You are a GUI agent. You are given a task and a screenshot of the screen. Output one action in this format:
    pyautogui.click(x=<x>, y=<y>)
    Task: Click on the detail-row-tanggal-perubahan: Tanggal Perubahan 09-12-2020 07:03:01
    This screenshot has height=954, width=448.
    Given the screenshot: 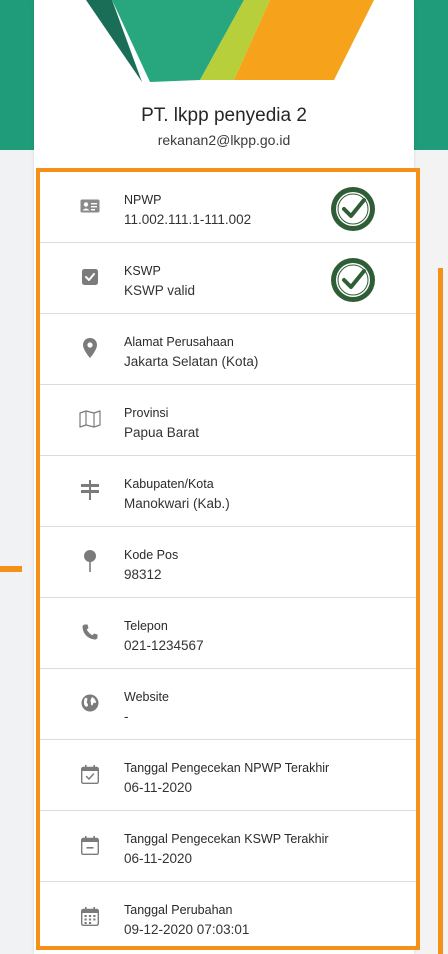 What is the action you would take?
    pyautogui.click(x=228, y=914)
    